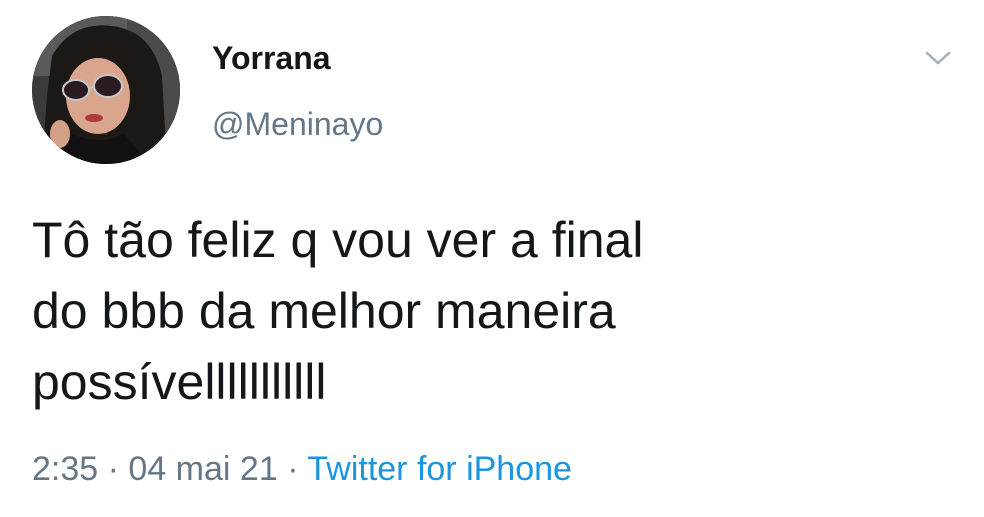 The height and width of the screenshot is (517, 984). I want to click on tweet-menu-button, so click(938, 58).